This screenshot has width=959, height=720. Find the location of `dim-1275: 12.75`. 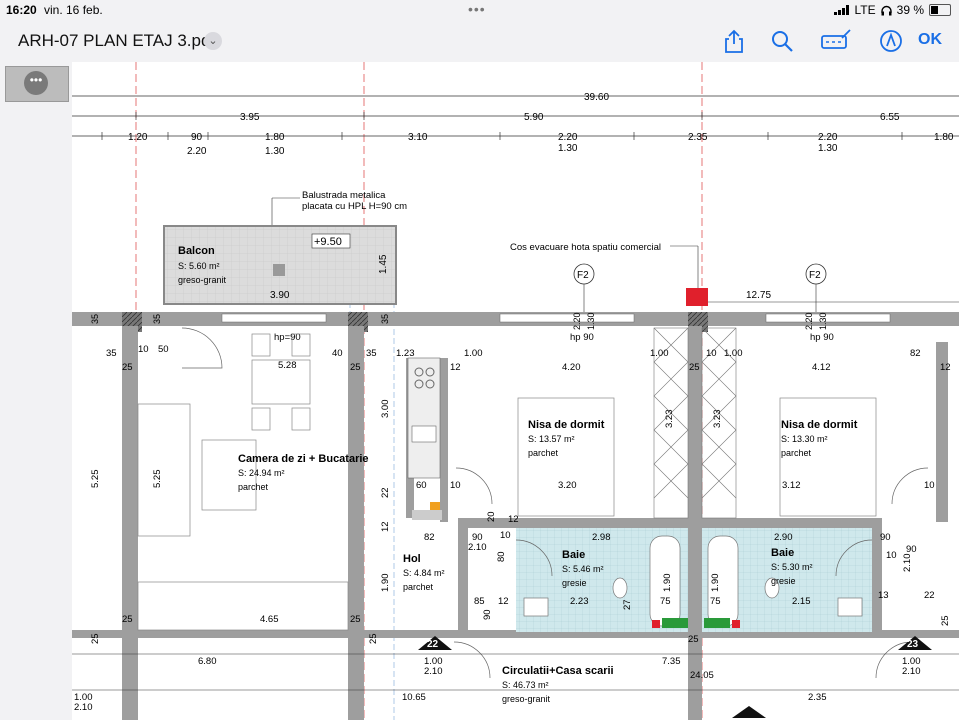

dim-1275: 12.75 is located at coordinates (758, 295).